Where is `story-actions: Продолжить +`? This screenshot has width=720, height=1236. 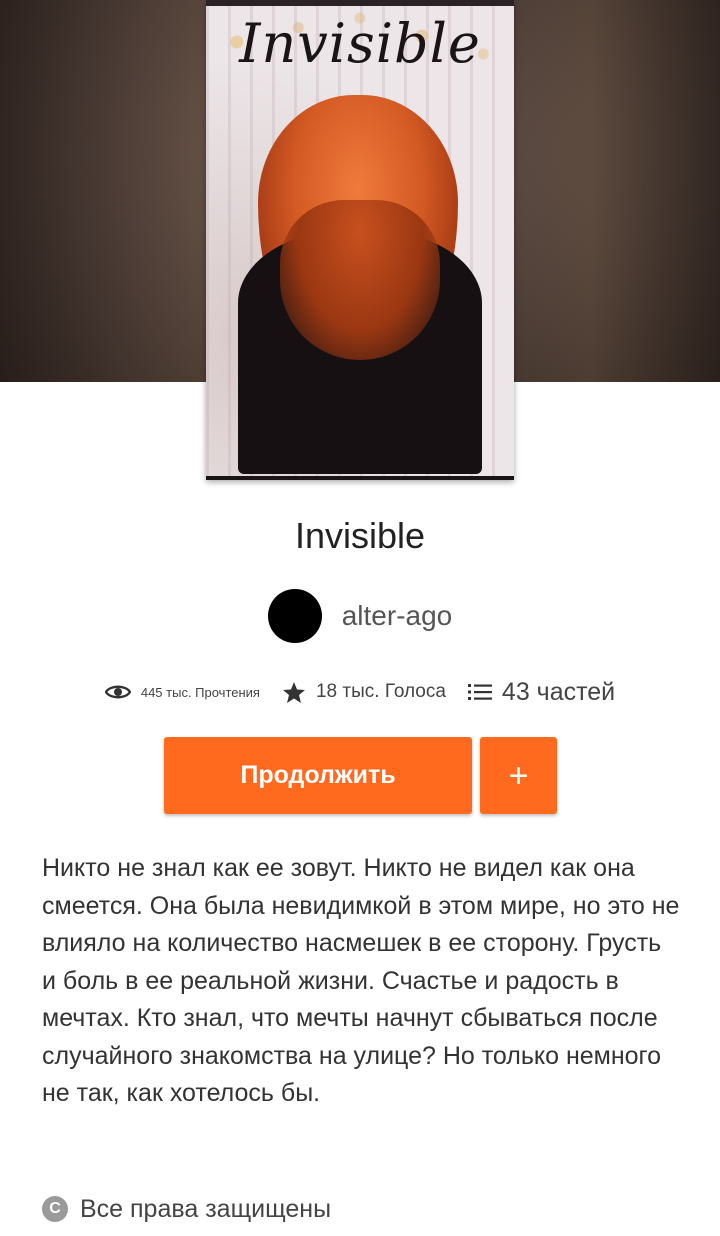
story-actions: Продолжить + is located at coordinates (360, 775).